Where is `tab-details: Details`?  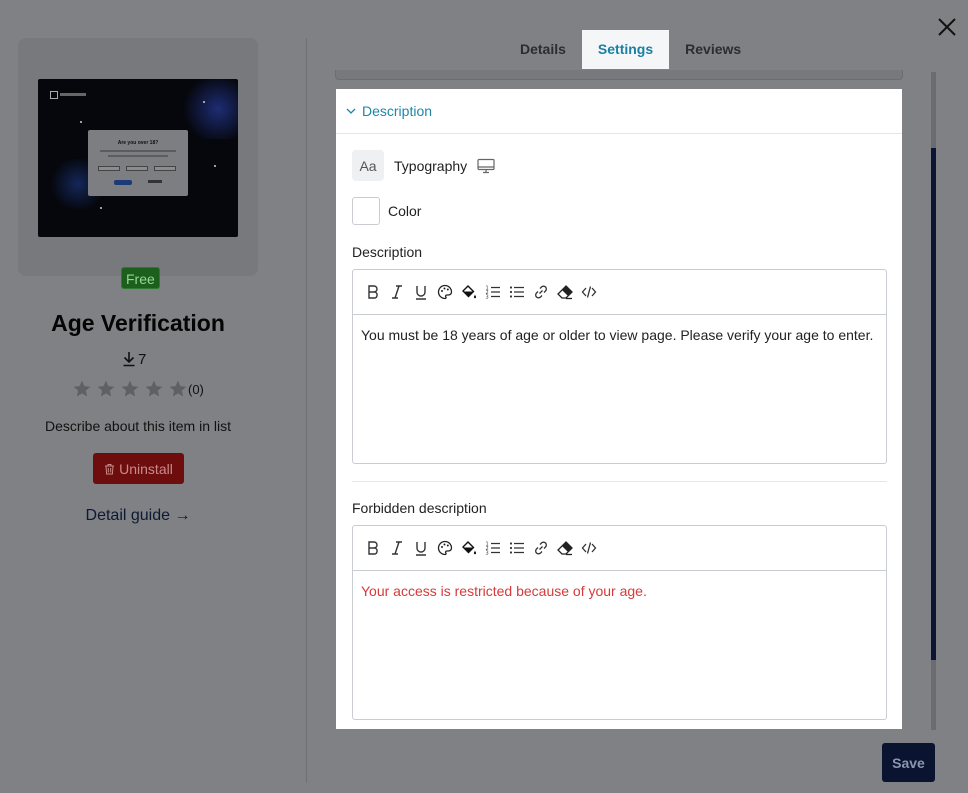
tab-details: Details is located at coordinates (543, 49).